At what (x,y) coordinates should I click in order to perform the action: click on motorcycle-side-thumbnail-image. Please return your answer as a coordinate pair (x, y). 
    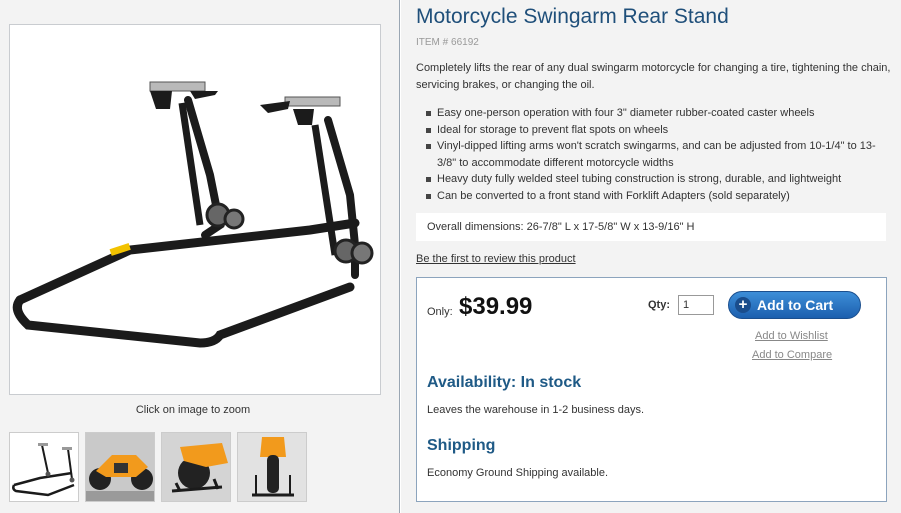
    Looking at the image, I should click on (120, 467).